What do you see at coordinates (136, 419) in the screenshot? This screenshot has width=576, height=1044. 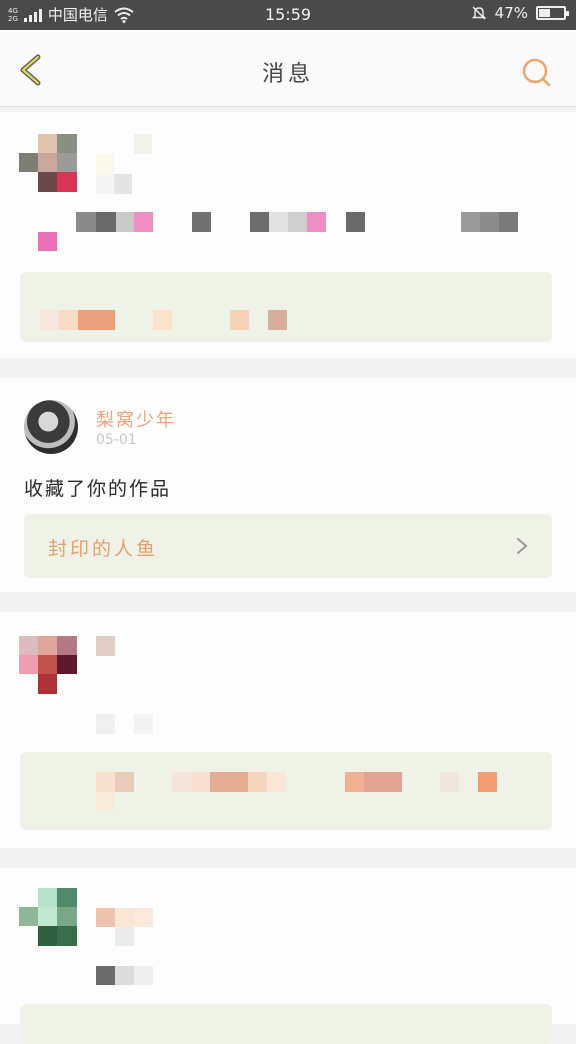 I see `user-name: 梨窝少年` at bounding box center [136, 419].